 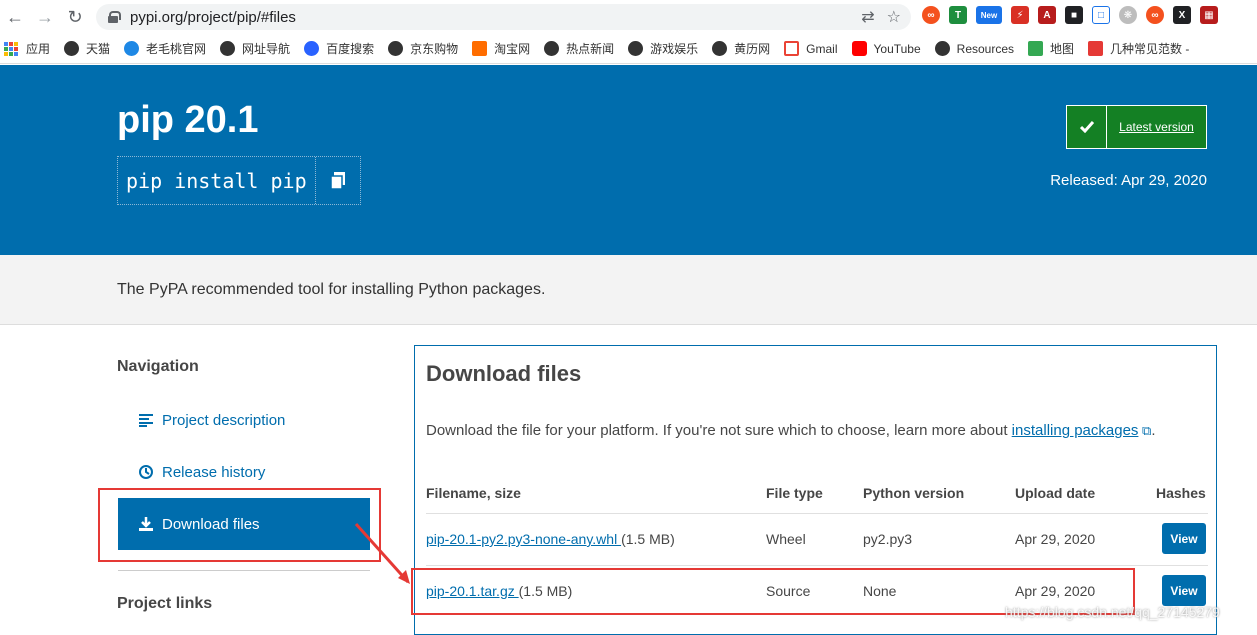 What do you see at coordinates (1075, 430) in the screenshot?
I see `installing-packages-link: installing packages` at bounding box center [1075, 430].